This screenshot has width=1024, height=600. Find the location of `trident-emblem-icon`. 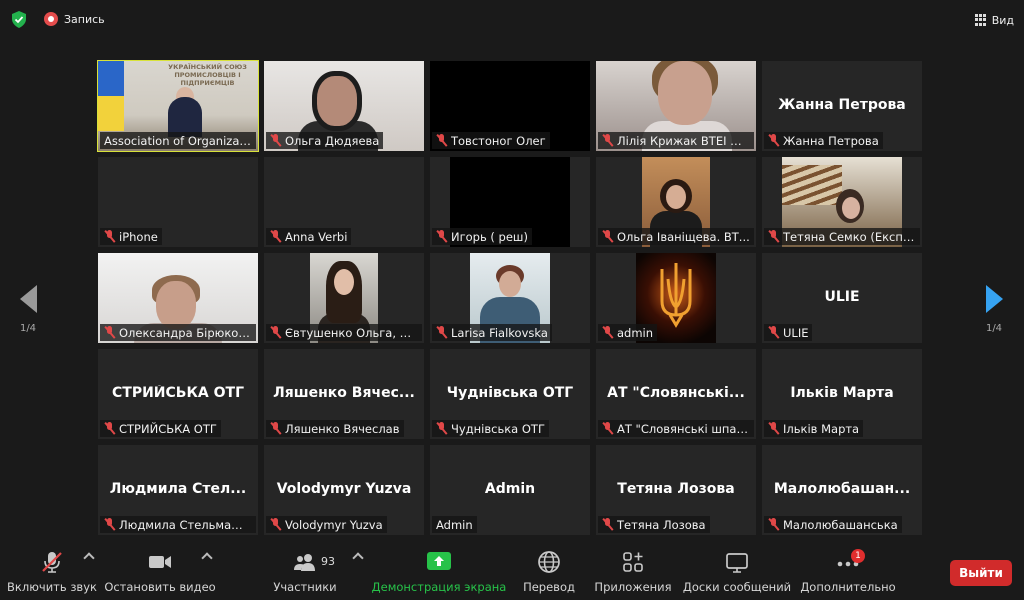

trident-emblem-icon is located at coordinates (676, 295).